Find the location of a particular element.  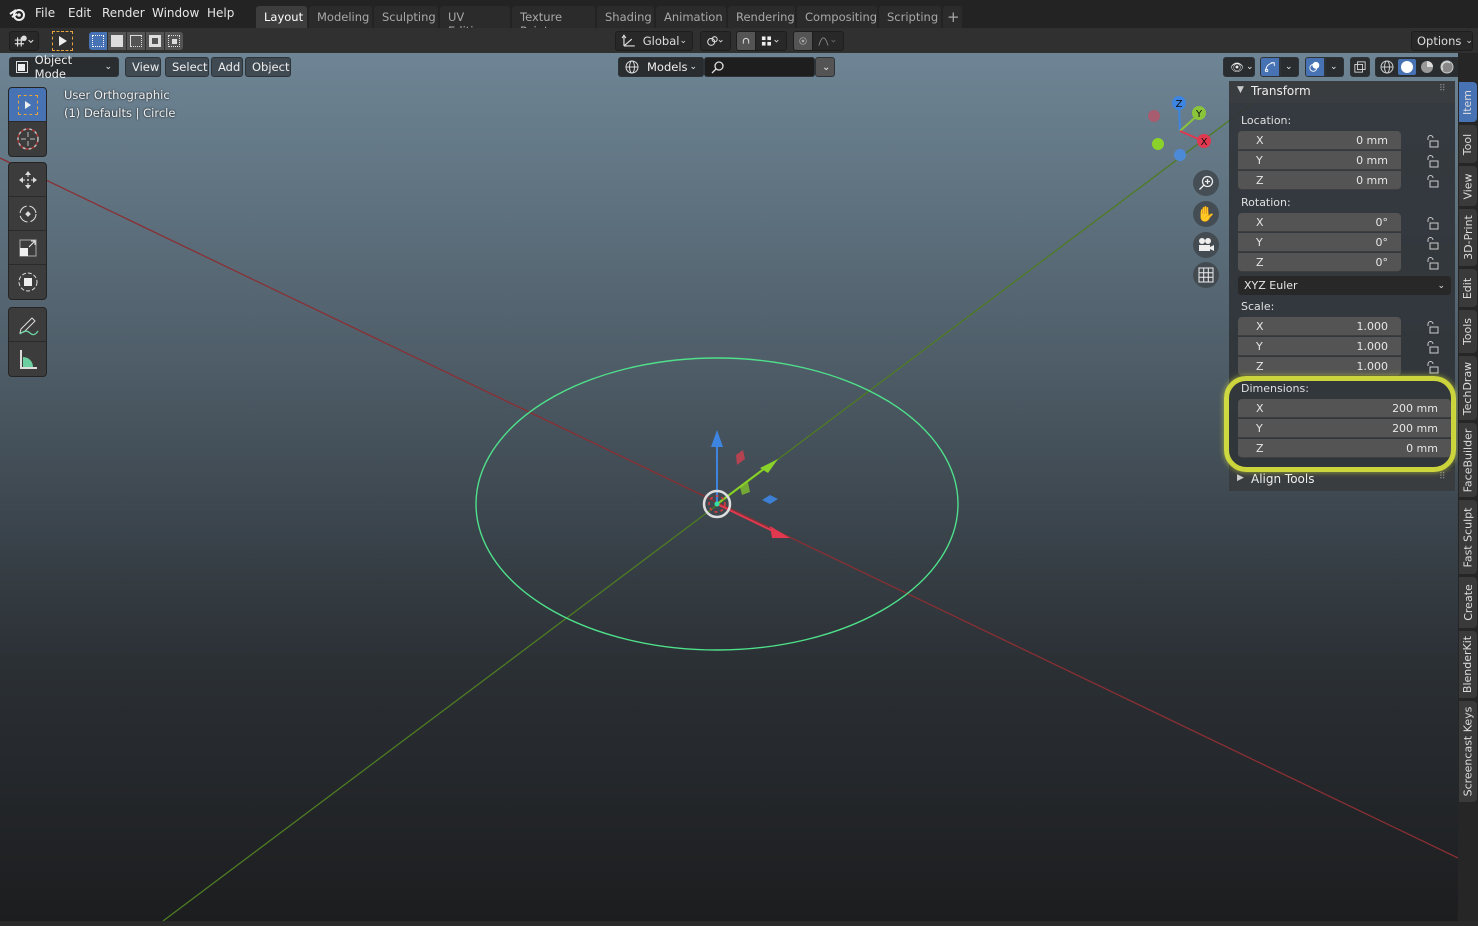

gizmo-options-dropdown: ⌄ is located at coordinates (1289, 67).